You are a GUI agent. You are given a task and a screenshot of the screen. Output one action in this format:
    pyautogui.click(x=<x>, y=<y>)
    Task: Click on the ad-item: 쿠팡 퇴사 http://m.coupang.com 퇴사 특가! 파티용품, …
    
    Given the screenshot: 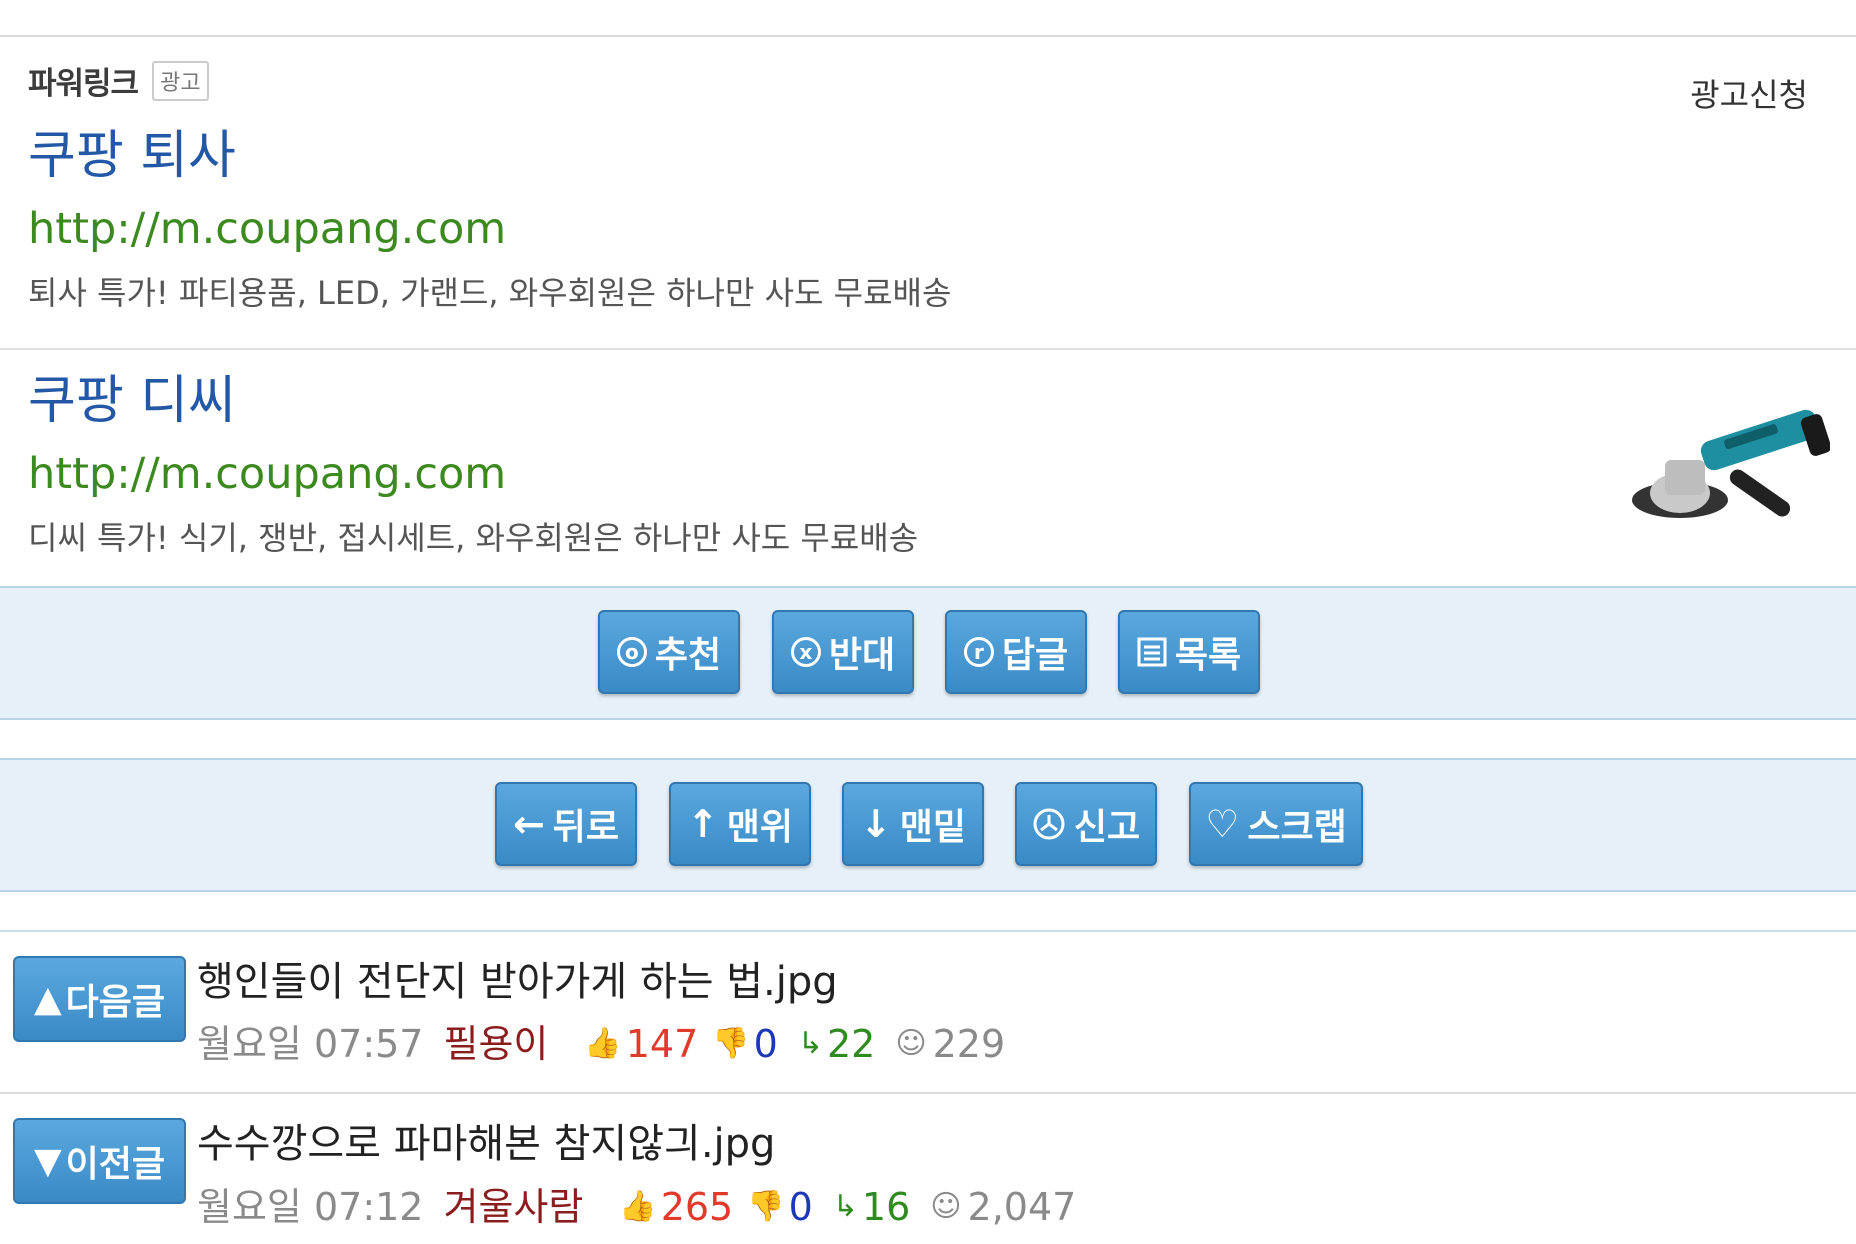 What is the action you would take?
    pyautogui.click(x=489, y=219)
    